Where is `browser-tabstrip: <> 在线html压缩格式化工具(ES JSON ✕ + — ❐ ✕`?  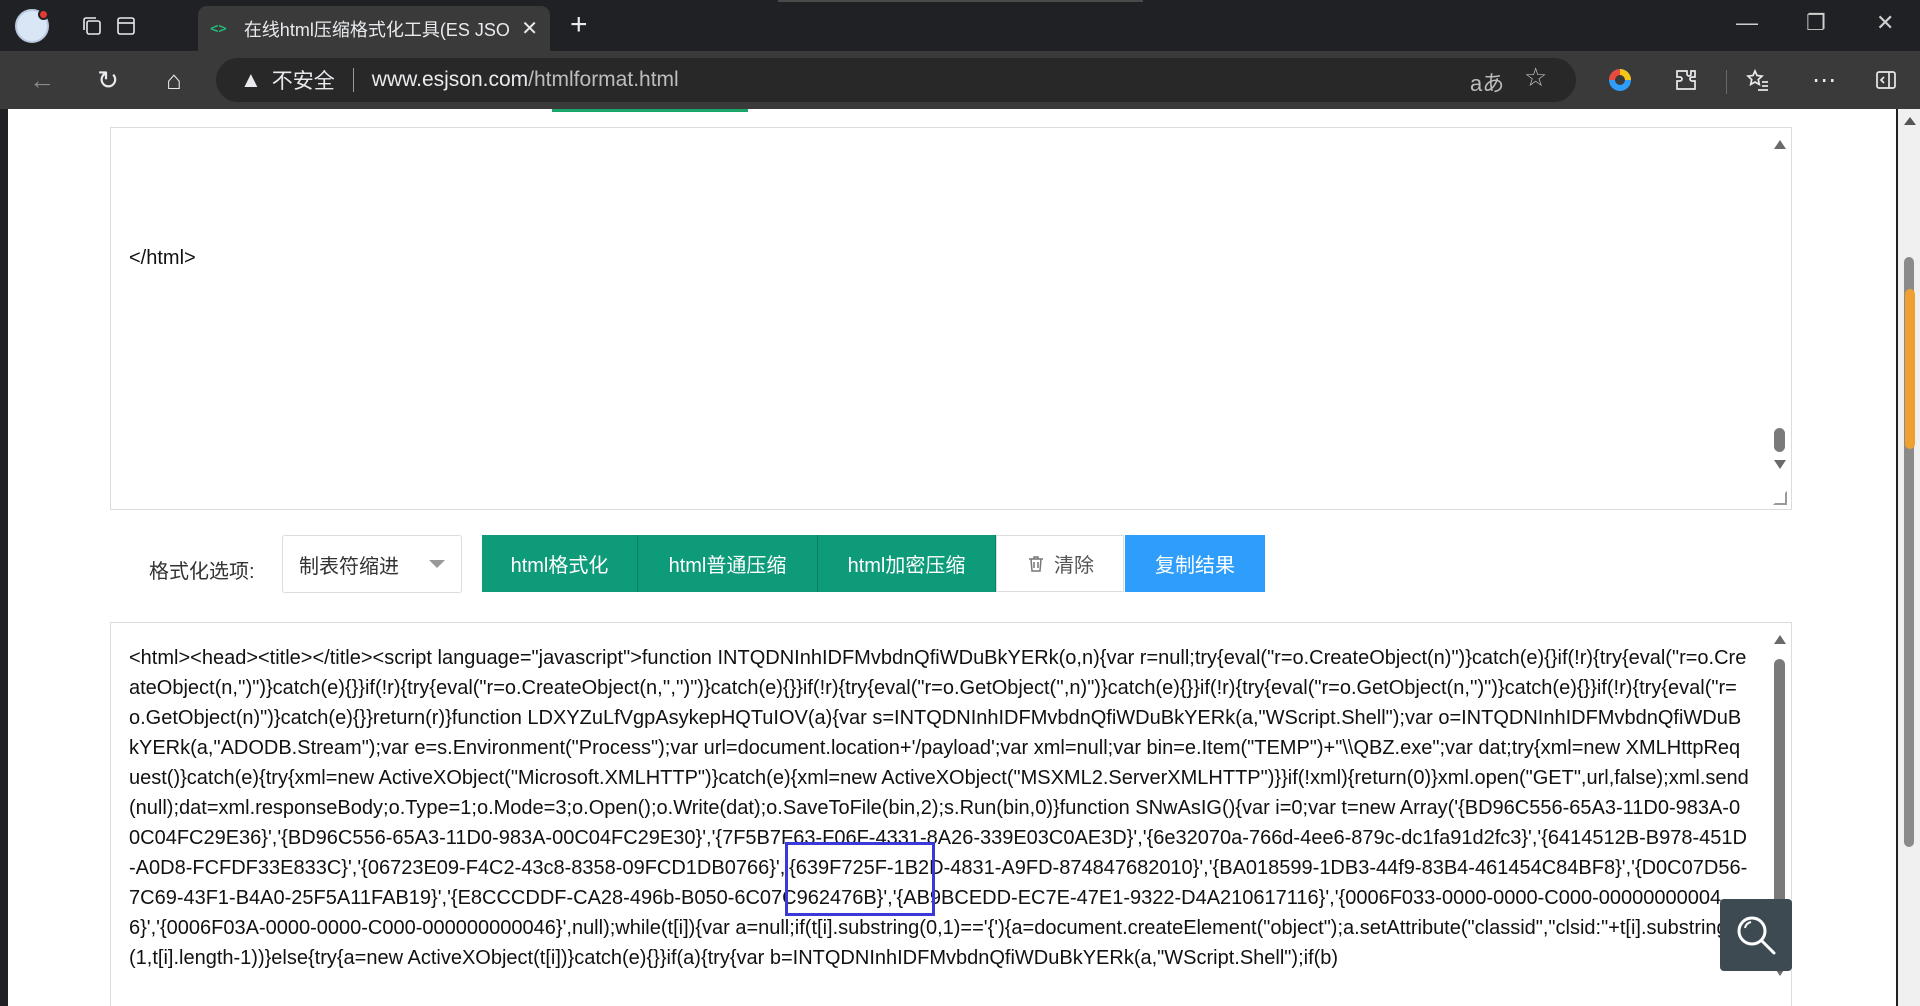
browser-tabstrip: <> 在线html压缩格式化工具(ES JSON ✕ + — ❐ ✕ is located at coordinates (960, 25).